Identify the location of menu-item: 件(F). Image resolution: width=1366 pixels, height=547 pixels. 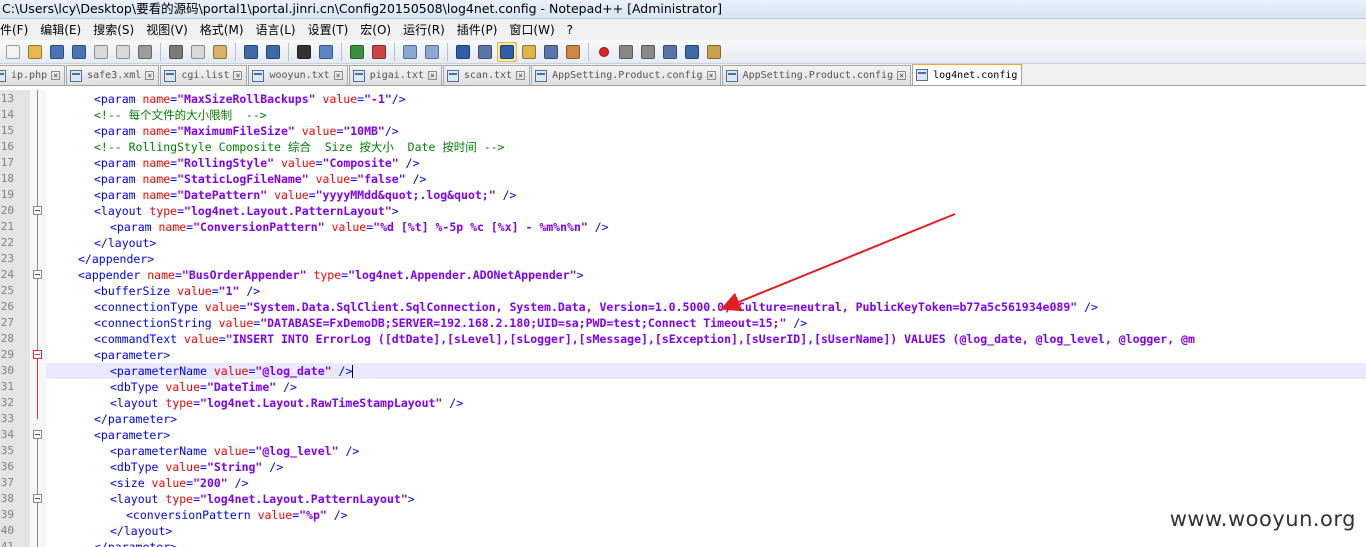
(17, 30).